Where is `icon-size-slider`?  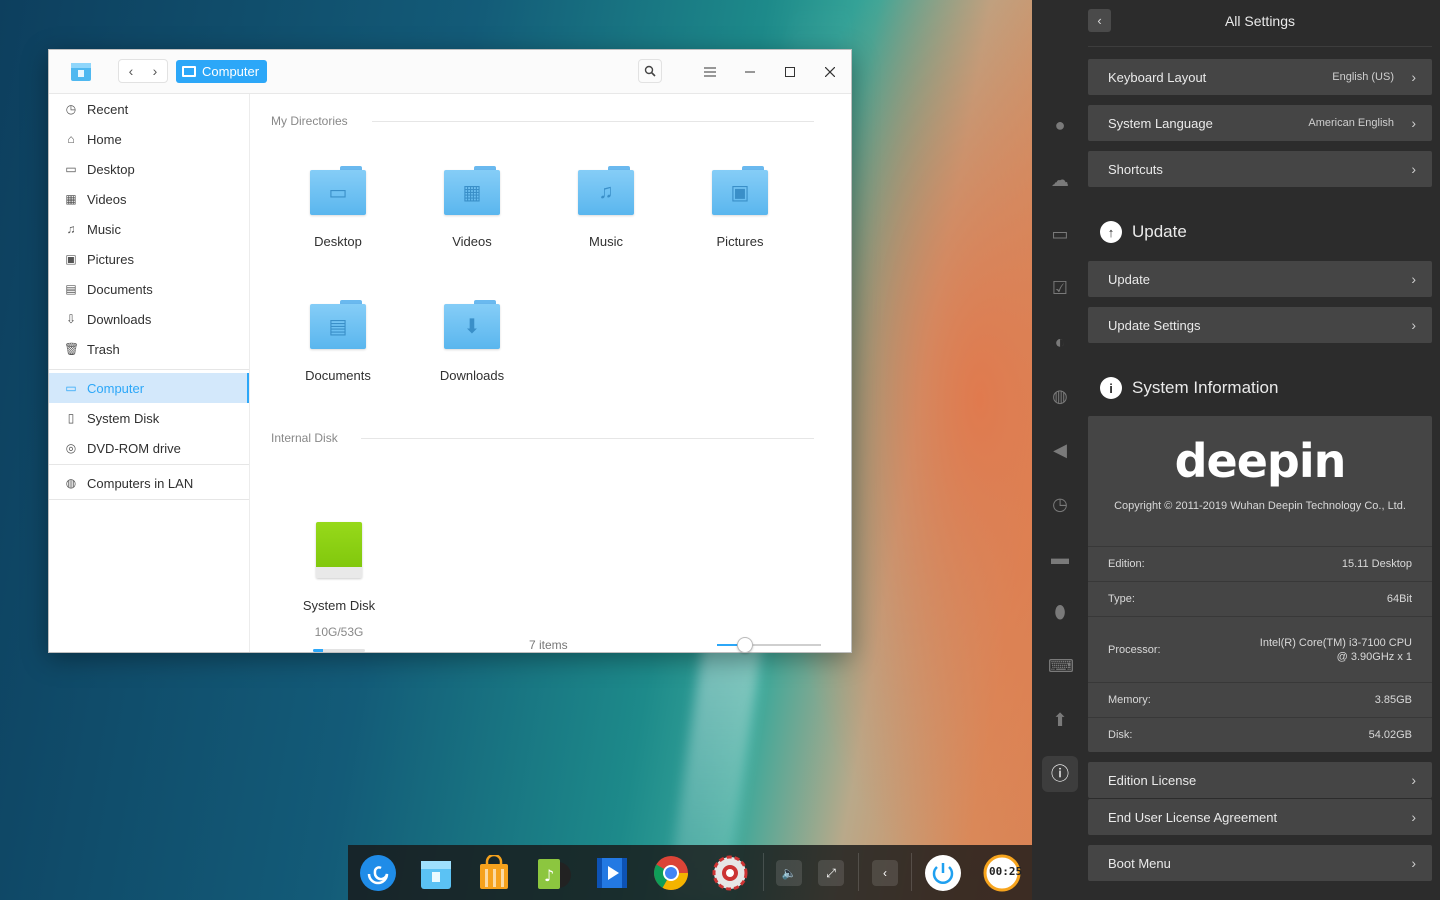 icon-size-slider is located at coordinates (769, 645).